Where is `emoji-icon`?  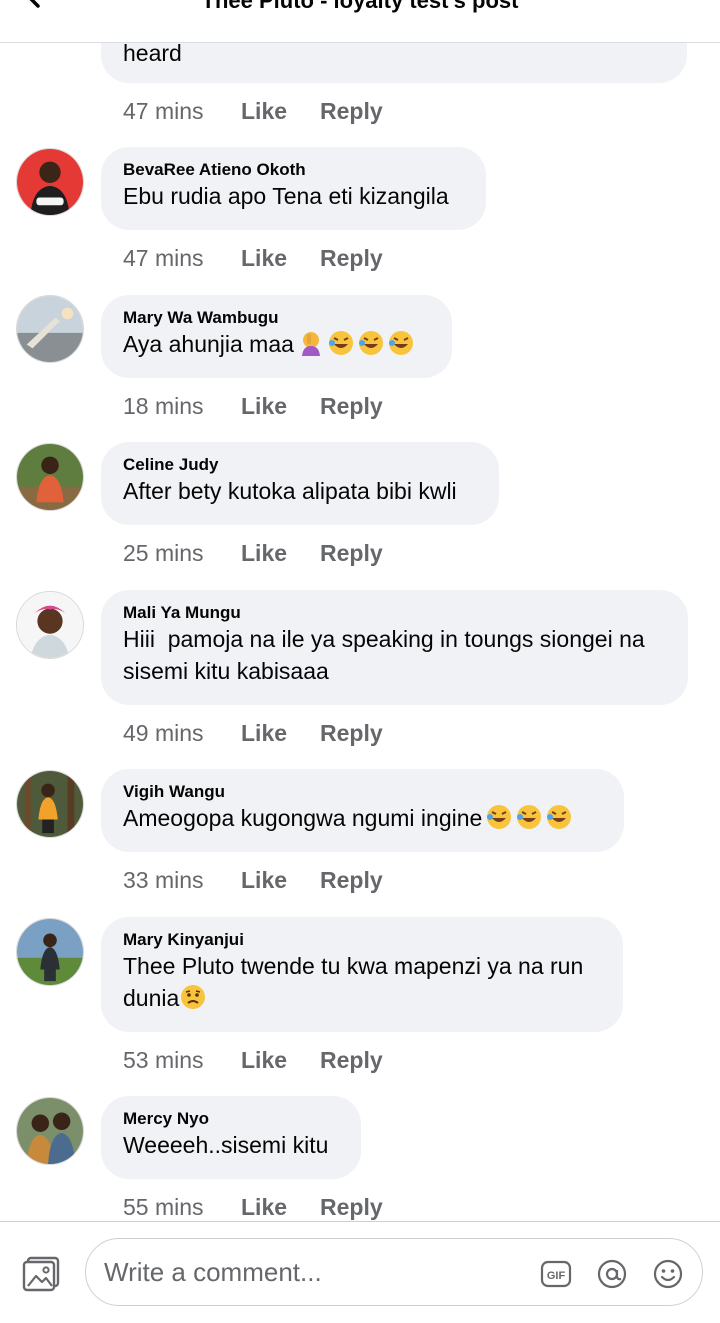
emoji-icon is located at coordinates (668, 1274).